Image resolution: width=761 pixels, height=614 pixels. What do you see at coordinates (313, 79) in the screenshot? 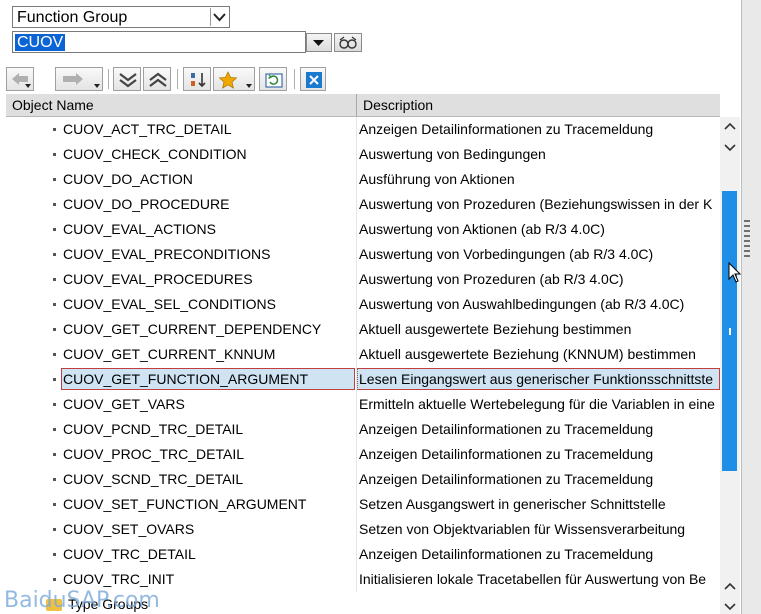
I see `close-tree-button` at bounding box center [313, 79].